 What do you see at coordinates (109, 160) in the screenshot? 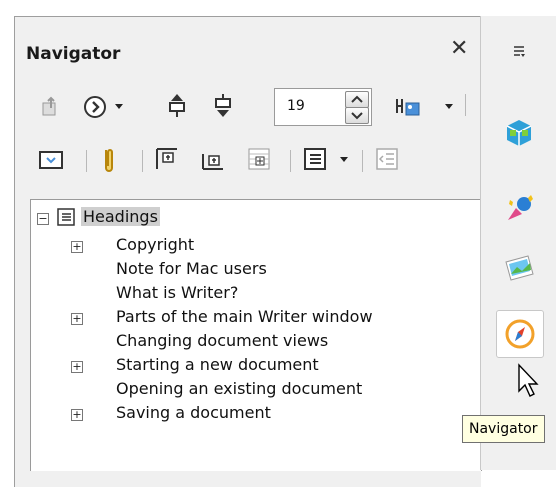
I see `reminder-icon` at bounding box center [109, 160].